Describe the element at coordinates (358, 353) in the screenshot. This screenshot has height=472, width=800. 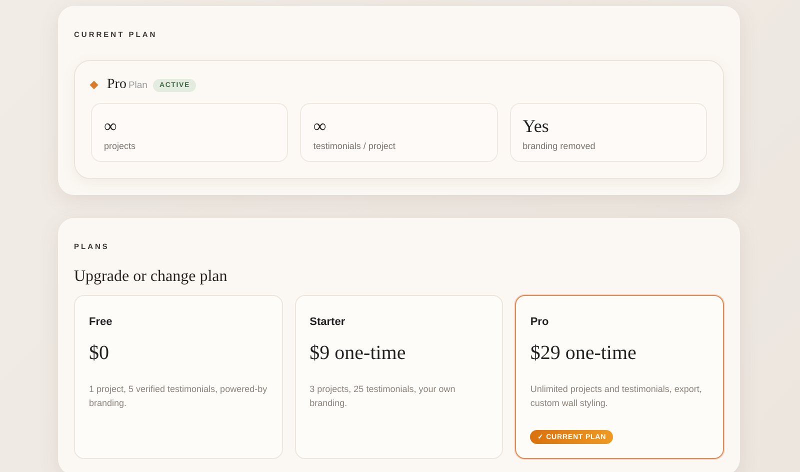
I see `plan-price: $9 one-time` at that location.